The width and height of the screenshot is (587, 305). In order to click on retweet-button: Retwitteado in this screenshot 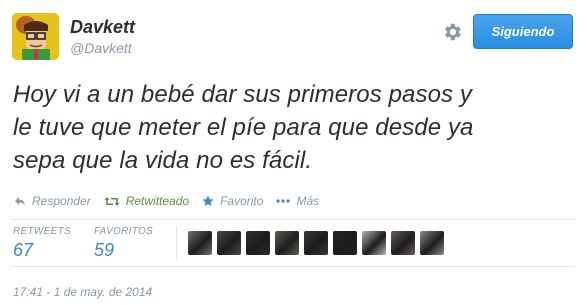, I will do `click(146, 201)`.